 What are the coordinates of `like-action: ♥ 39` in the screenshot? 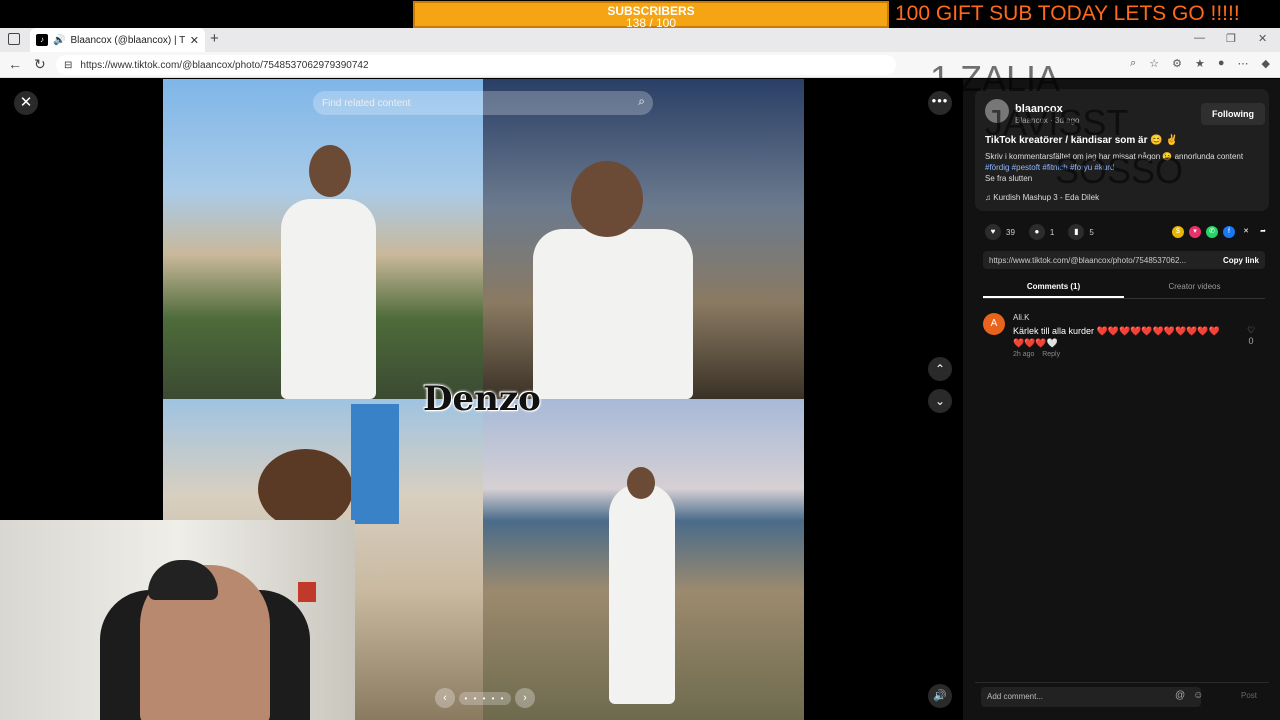 It's located at (1000, 232).